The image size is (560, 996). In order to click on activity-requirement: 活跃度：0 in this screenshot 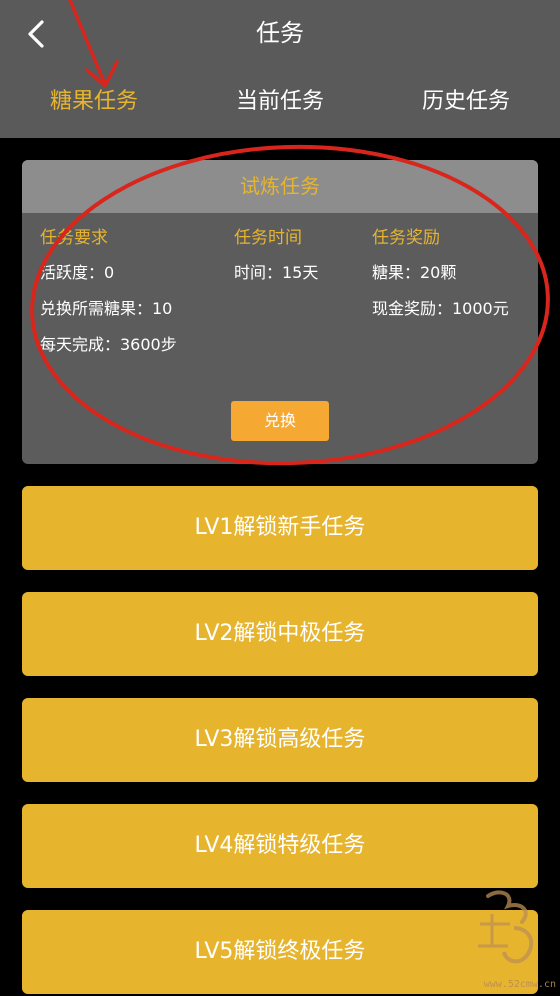, I will do `click(77, 272)`.